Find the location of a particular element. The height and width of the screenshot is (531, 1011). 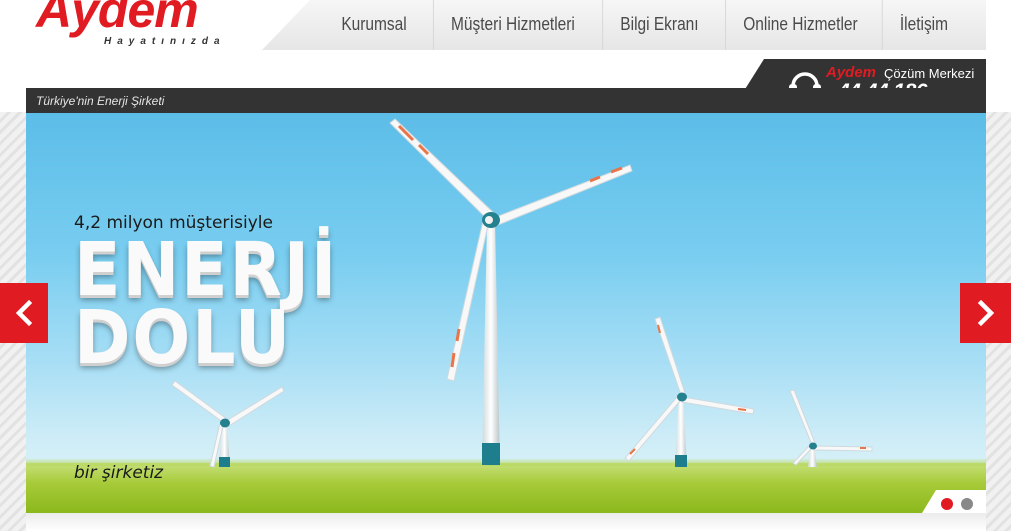

subheader-bar is located at coordinates (506, 100).